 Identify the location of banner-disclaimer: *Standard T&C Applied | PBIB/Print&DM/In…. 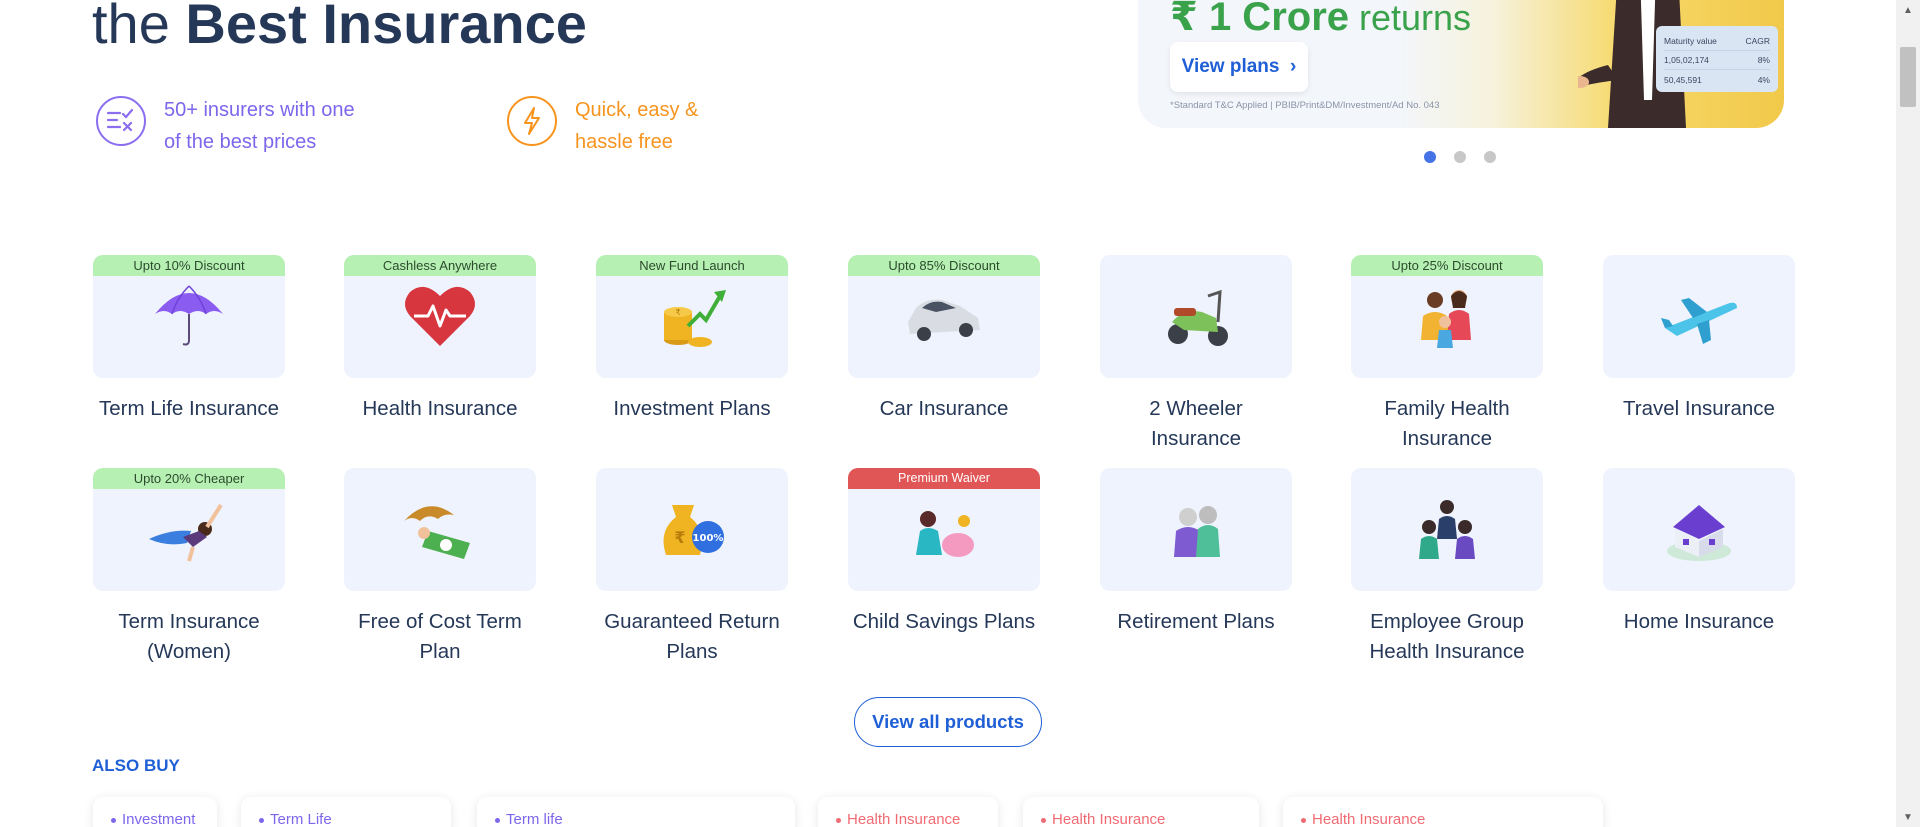
(1305, 105).